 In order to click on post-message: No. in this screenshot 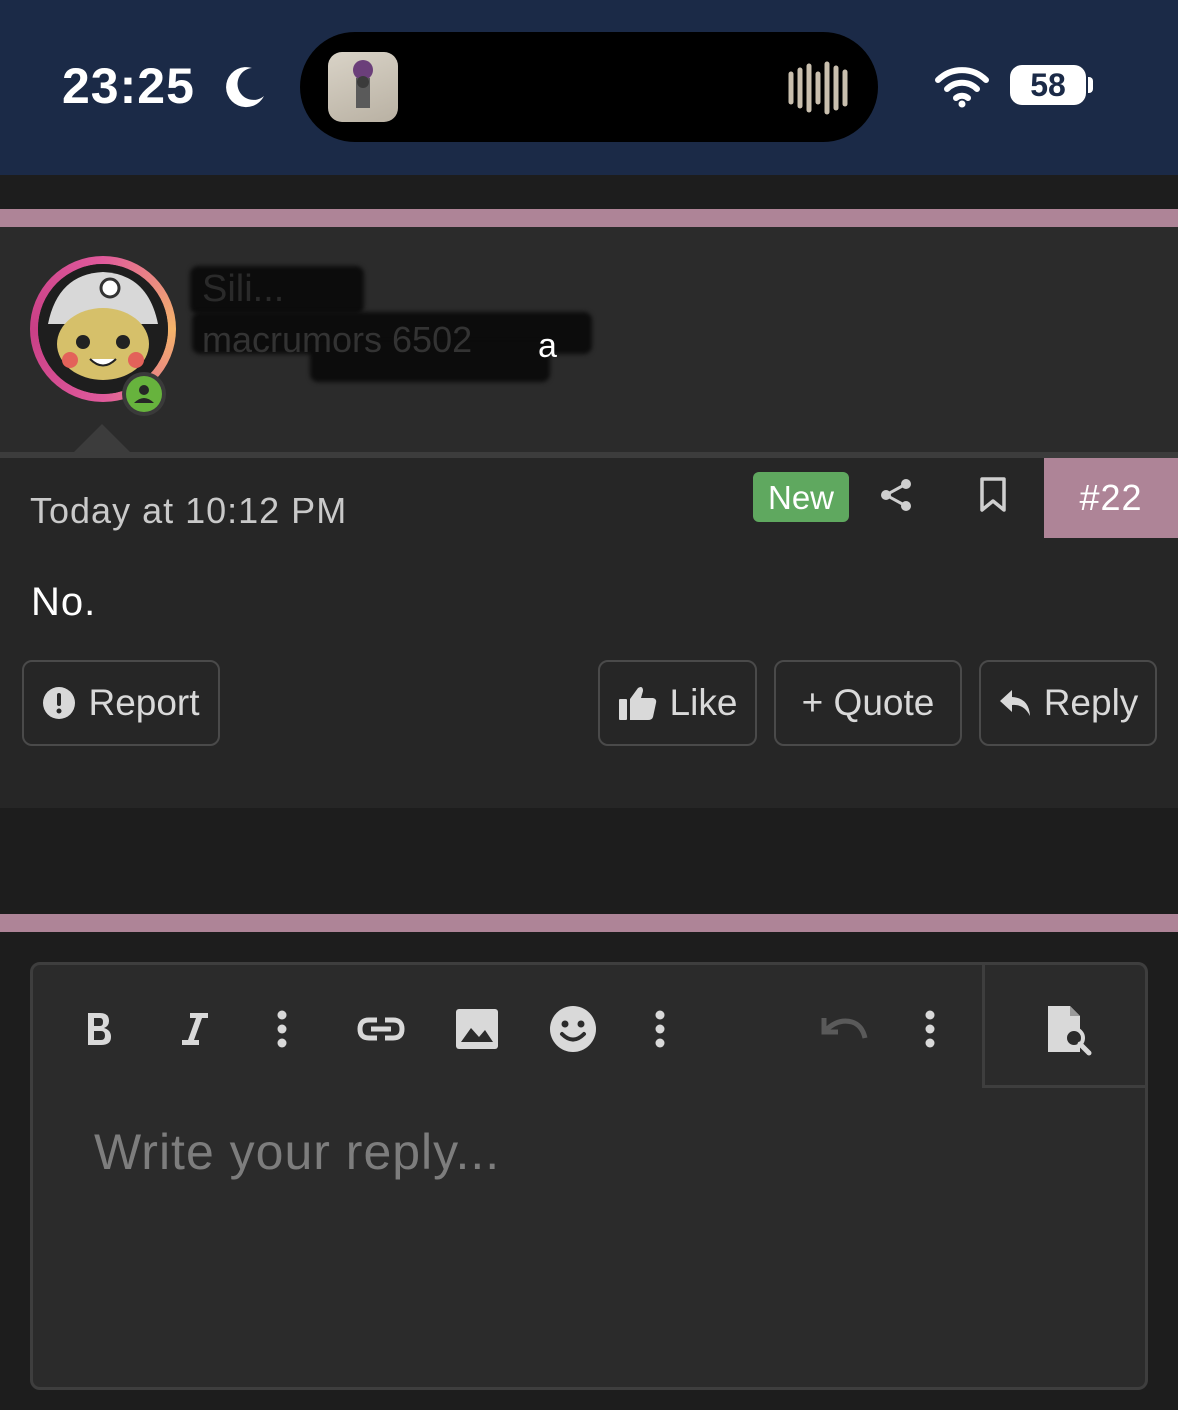, I will do `click(64, 602)`.